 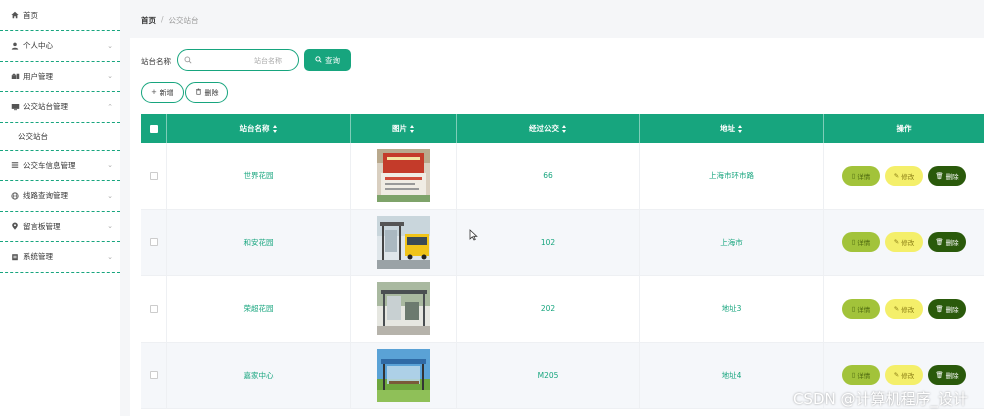 I want to click on row-select-cell, so click(x=154, y=375).